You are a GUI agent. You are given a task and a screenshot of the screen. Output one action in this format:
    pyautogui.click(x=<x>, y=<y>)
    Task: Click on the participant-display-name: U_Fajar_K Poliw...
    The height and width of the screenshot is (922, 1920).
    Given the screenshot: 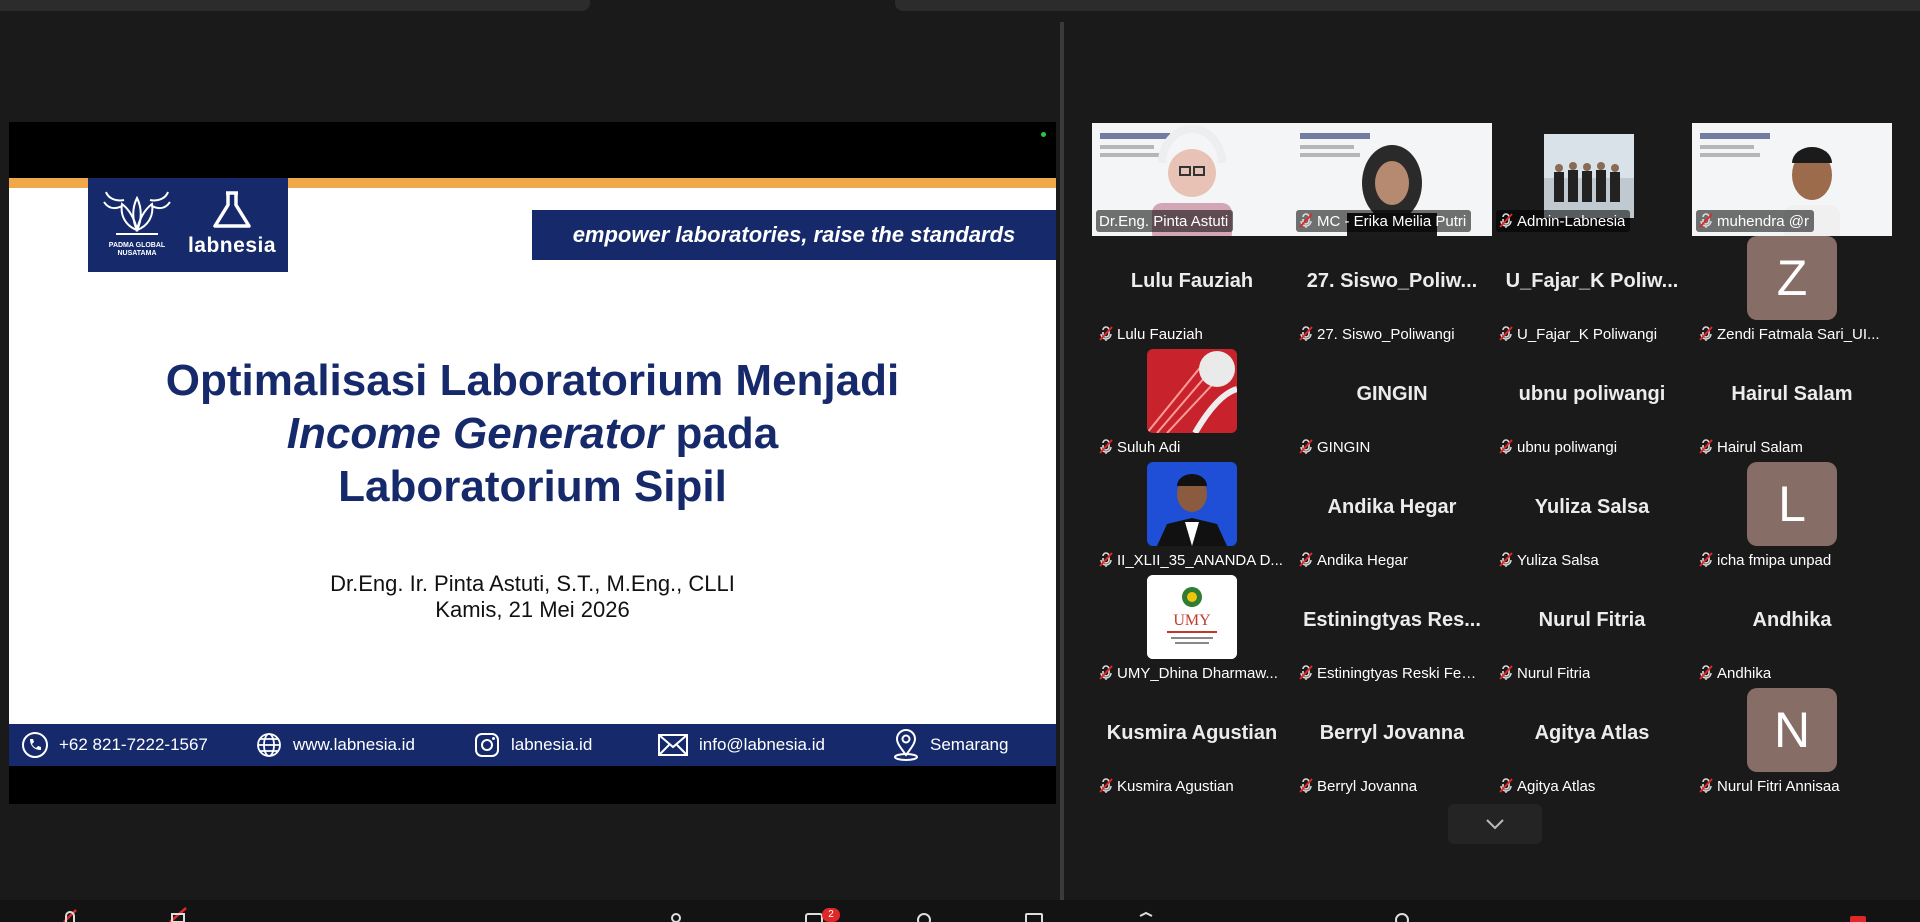 What is the action you would take?
    pyautogui.click(x=1592, y=281)
    